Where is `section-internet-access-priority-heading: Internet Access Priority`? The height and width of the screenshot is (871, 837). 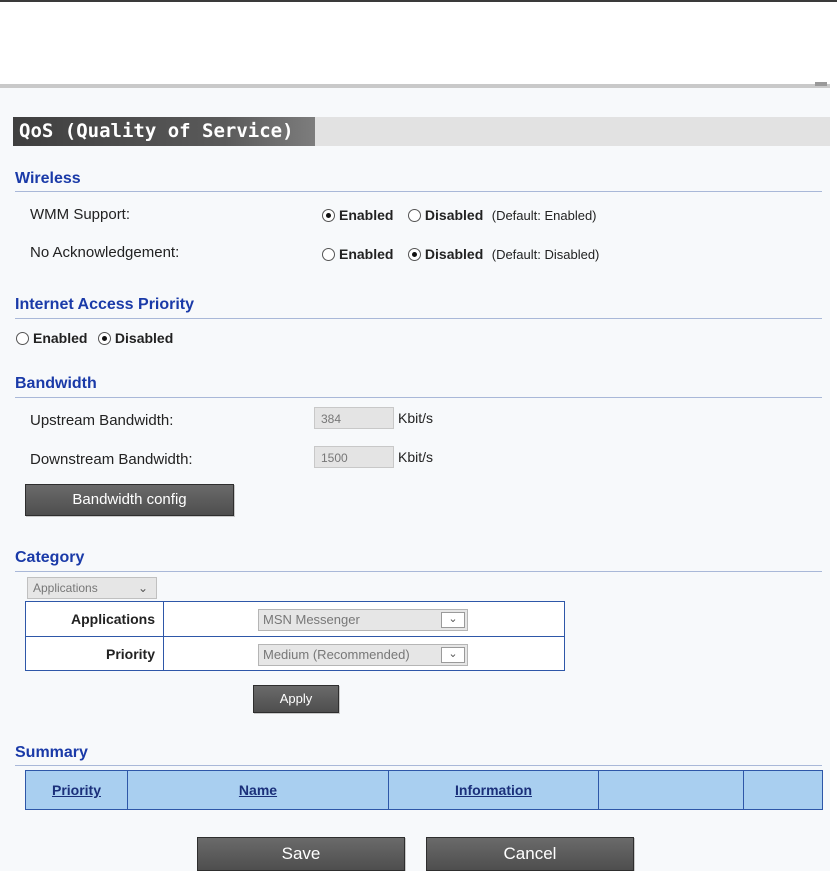
section-internet-access-priority-heading: Internet Access Priority is located at coordinates (105, 304).